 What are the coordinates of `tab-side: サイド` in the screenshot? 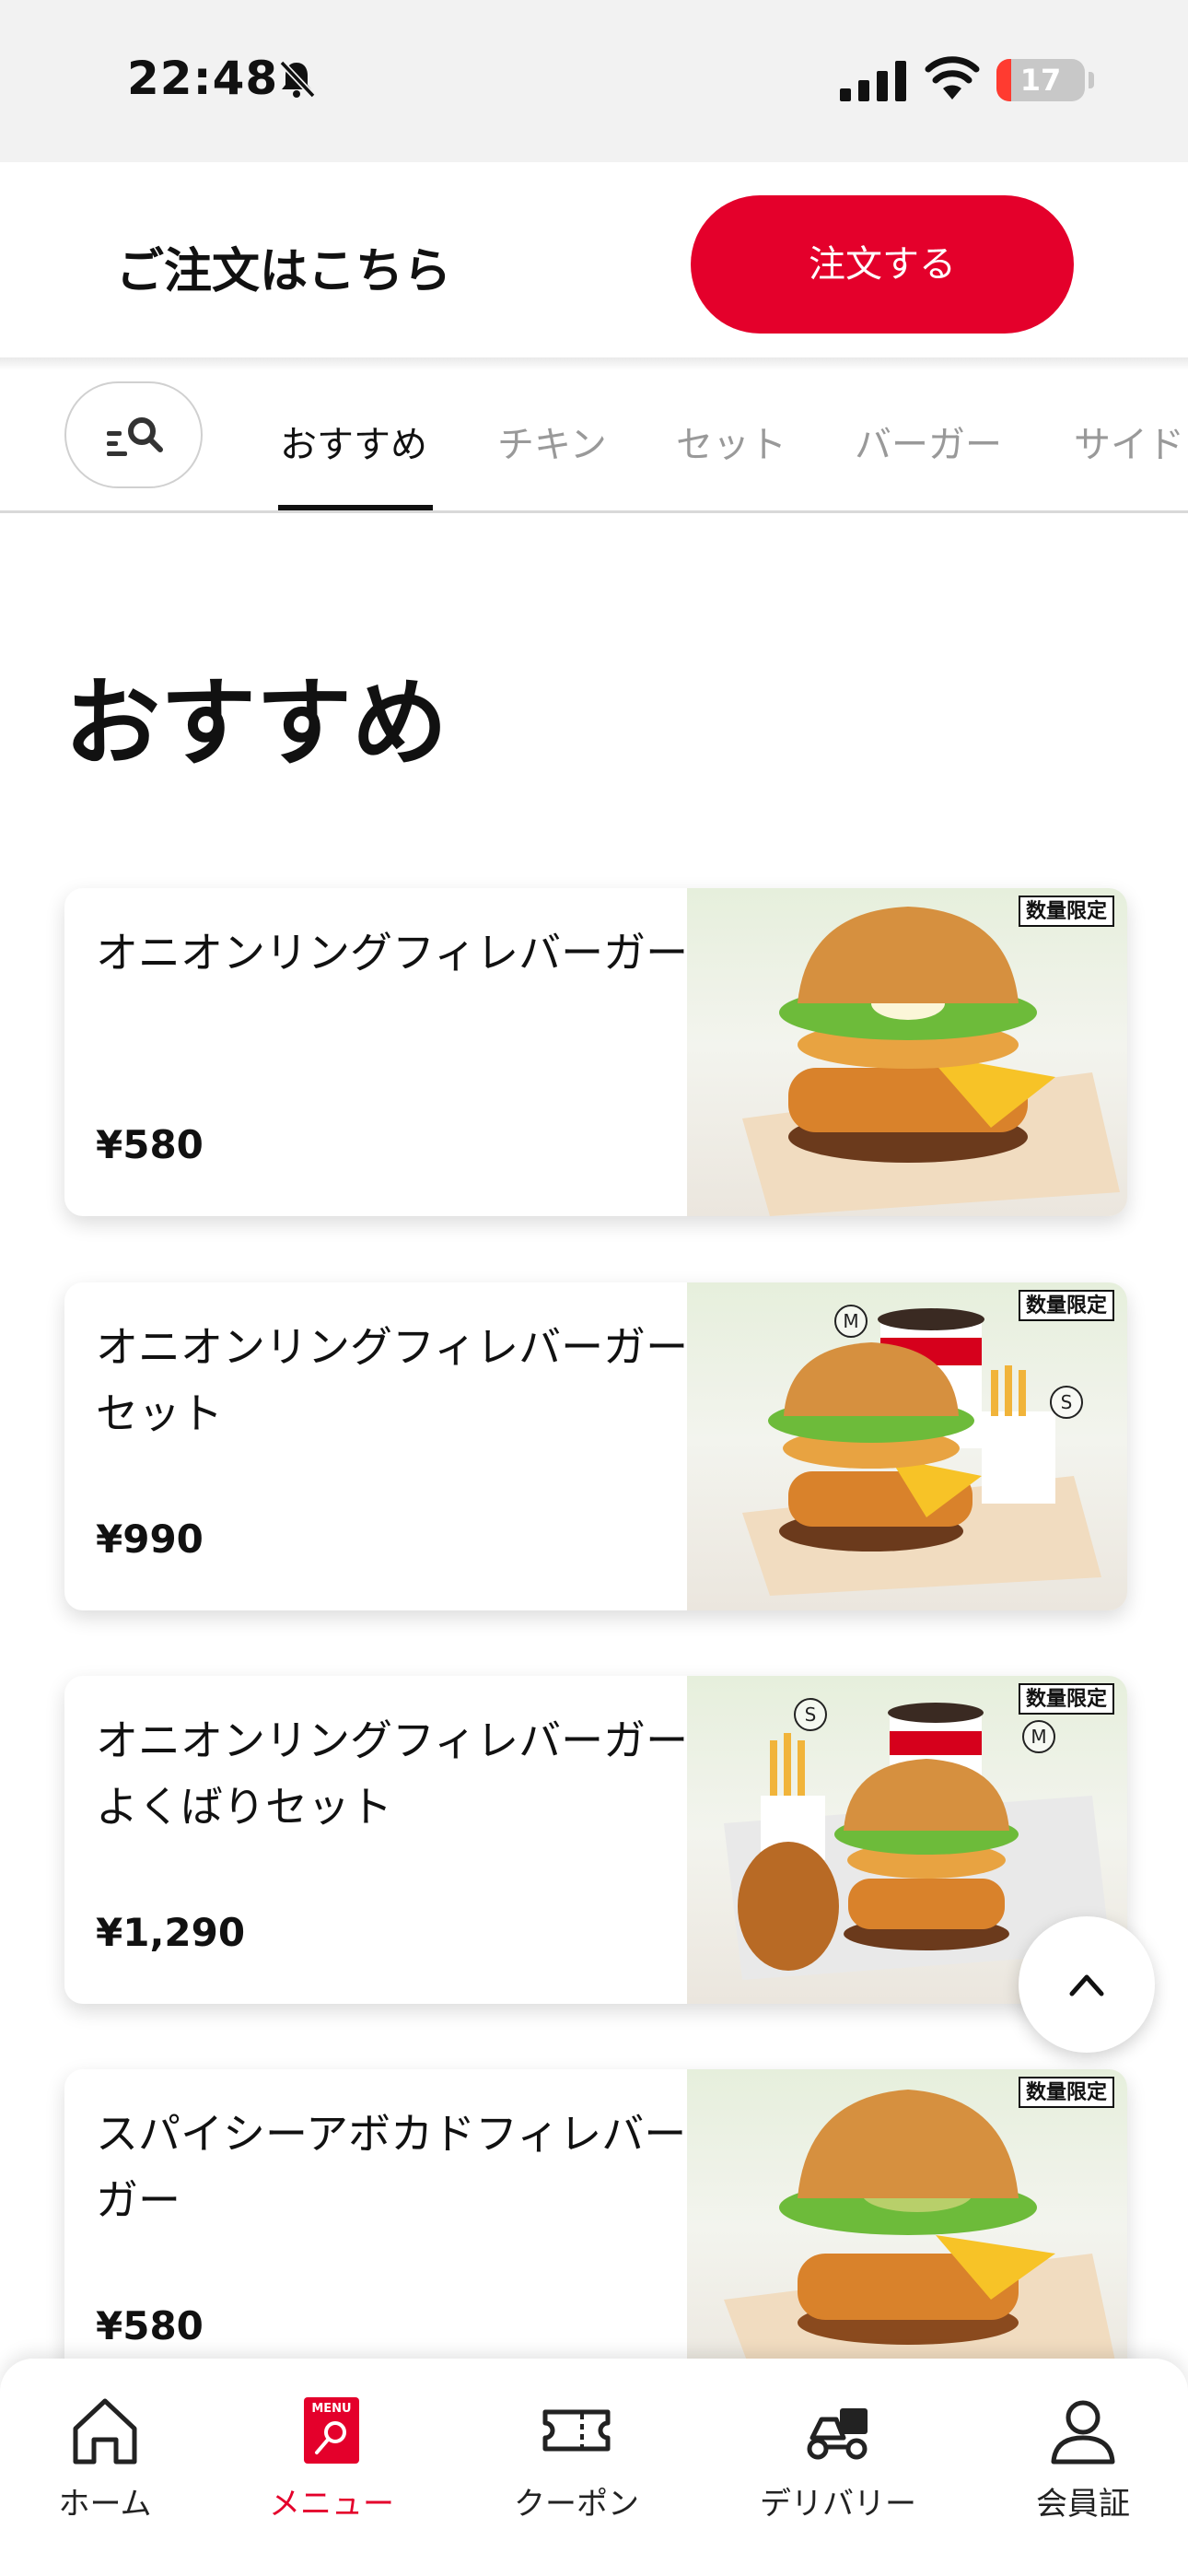 It's located at (1129, 441).